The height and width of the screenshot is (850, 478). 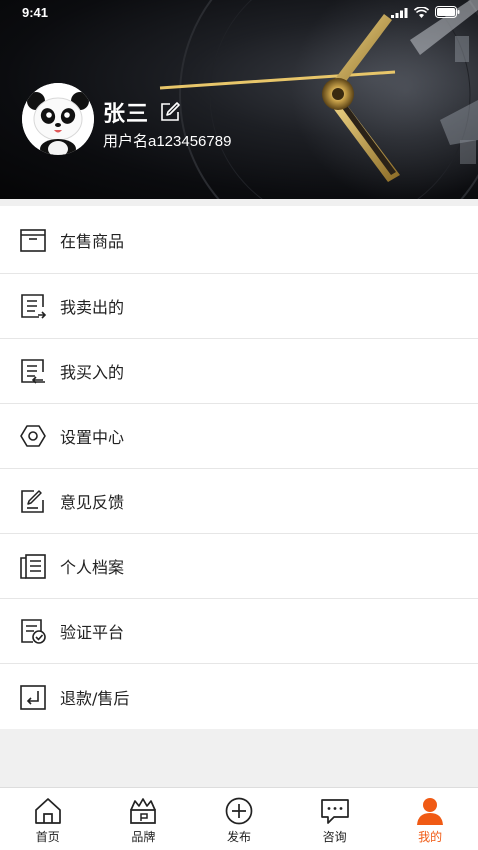 I want to click on tab-consult: 咨询, so click(x=335, y=819).